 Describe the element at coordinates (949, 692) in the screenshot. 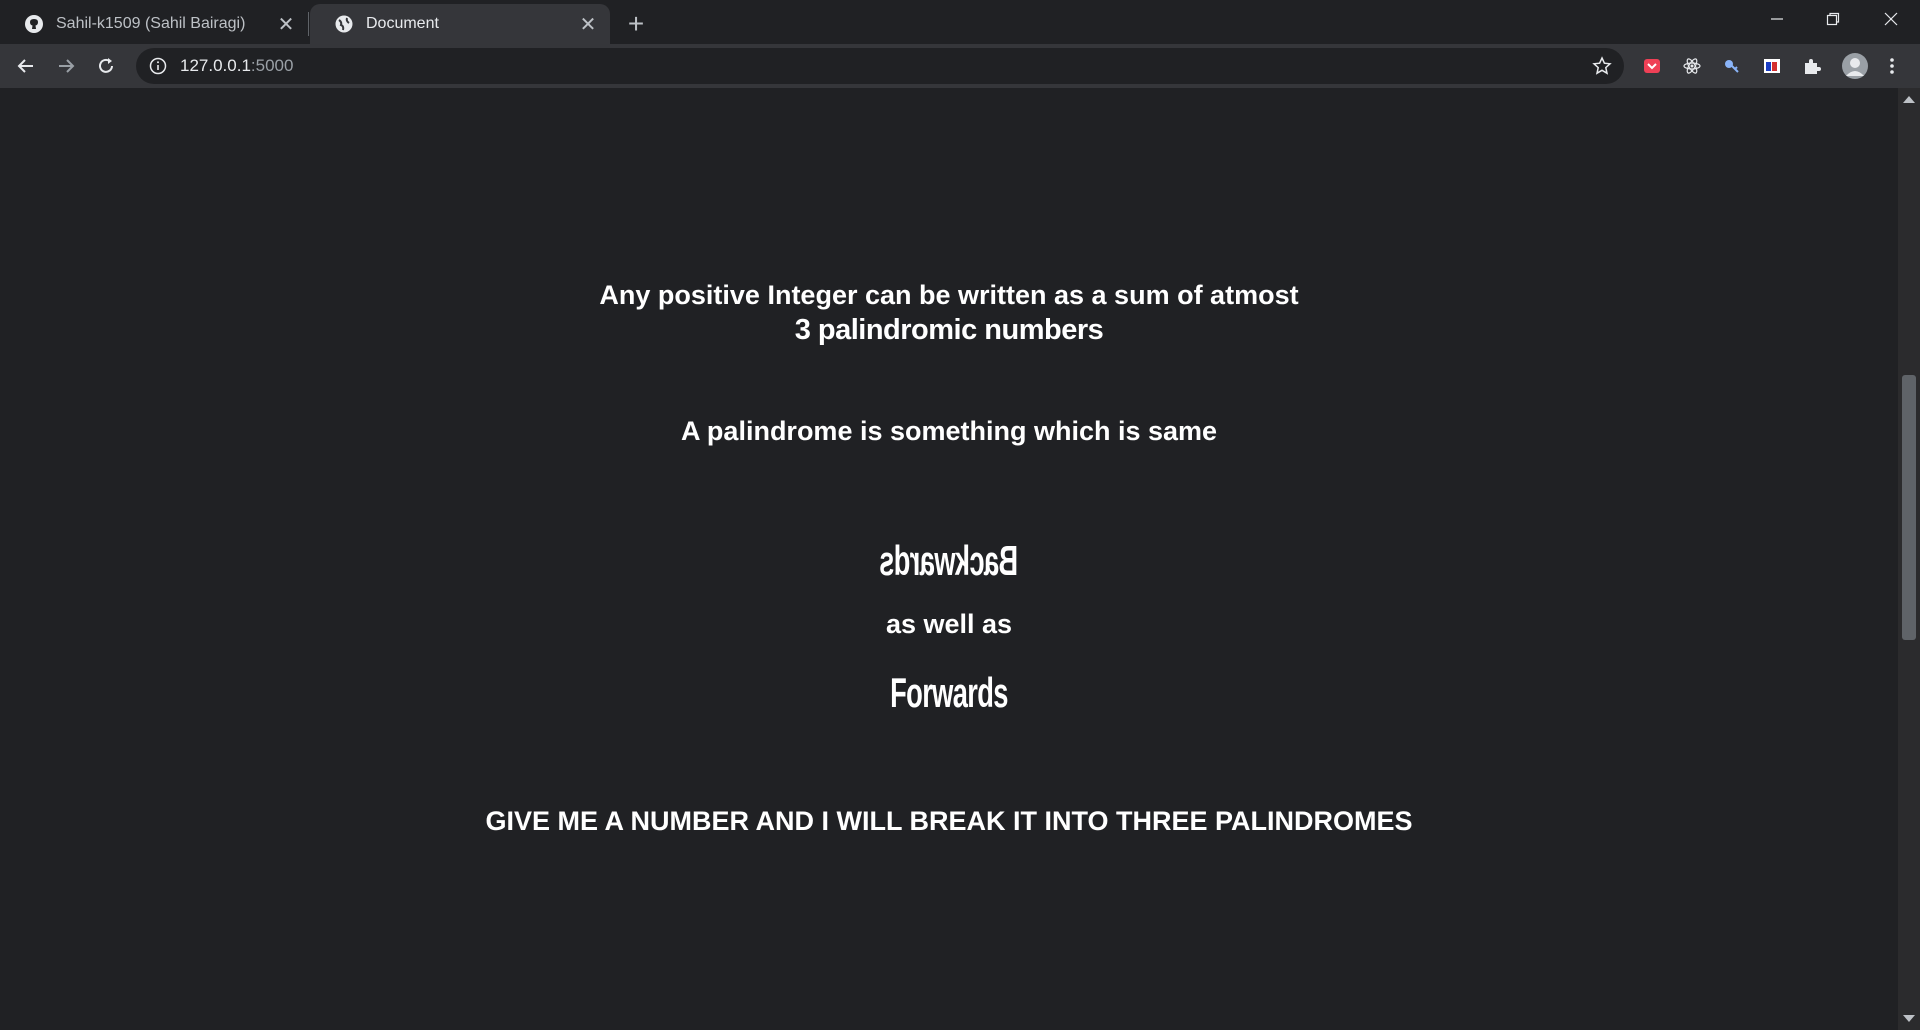

I see `forwards-word: Forwards` at that location.